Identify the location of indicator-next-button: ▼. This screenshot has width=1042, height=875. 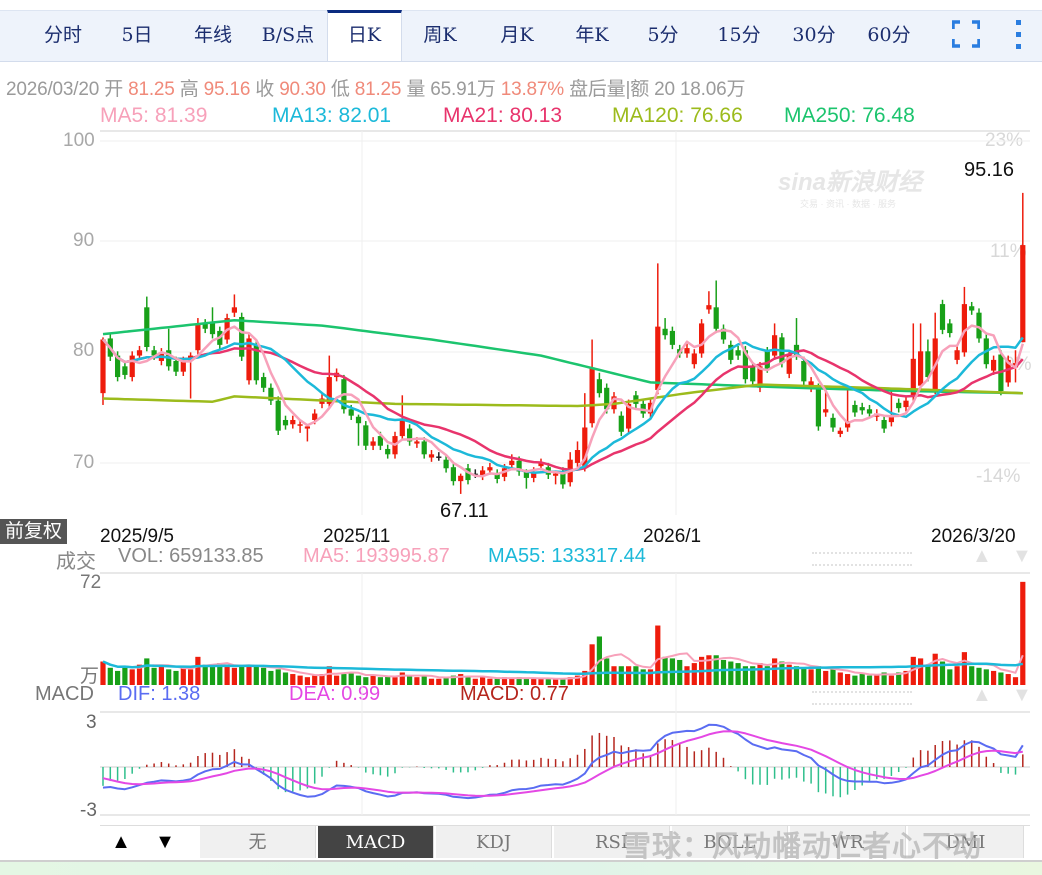
(165, 842).